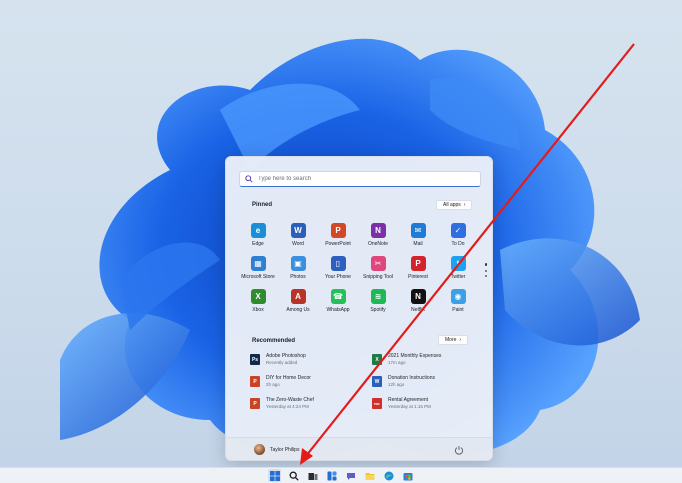 Image resolution: width=682 pixels, height=483 pixels. Describe the element at coordinates (288, 378) in the screenshot. I see `recommended-item-title: DIY for Home Decor` at that location.